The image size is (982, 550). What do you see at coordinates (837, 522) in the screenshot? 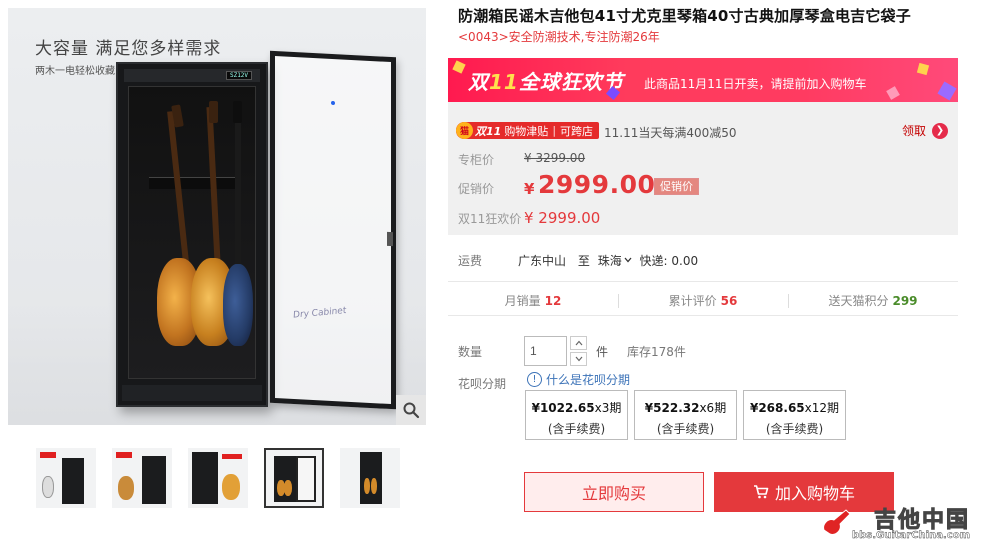
I see `guitar-logo-icon` at bounding box center [837, 522].